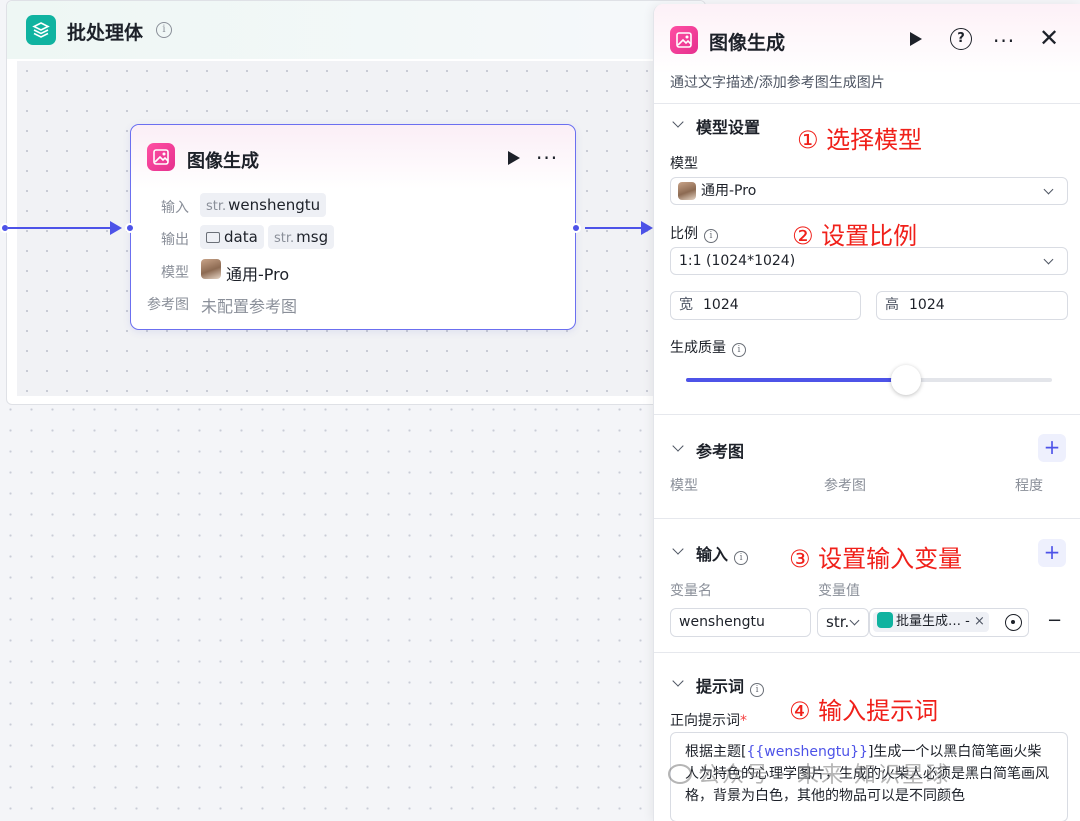 Image resolution: width=1080 pixels, height=821 pixels. I want to click on annotation-2: ② 设置比例, so click(855, 236).